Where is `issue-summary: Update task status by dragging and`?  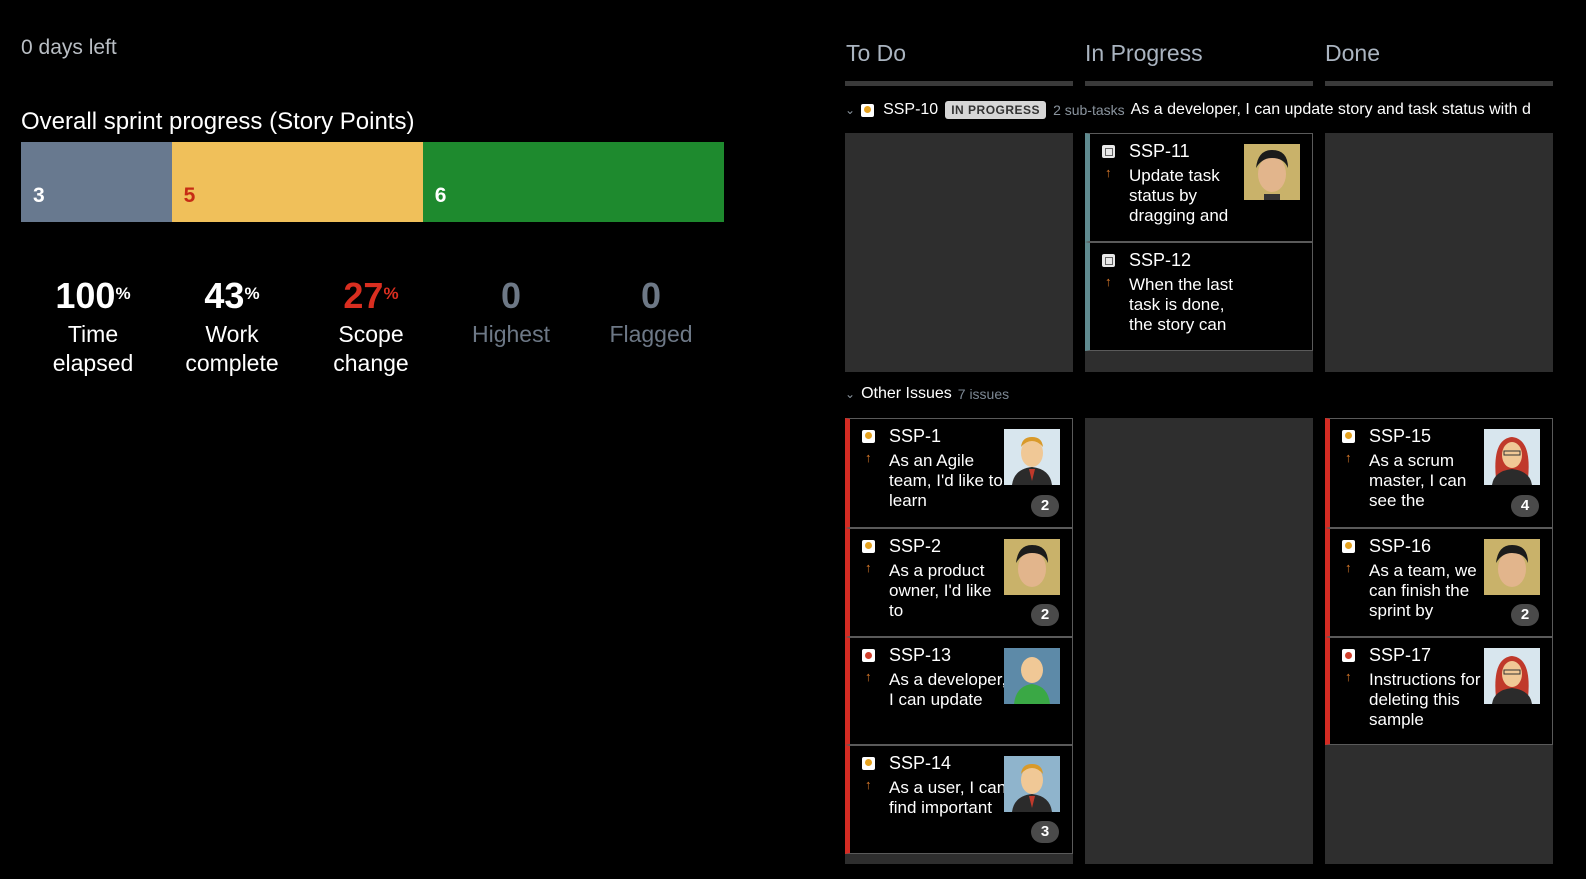 issue-summary: Update task status by dragging and is located at coordinates (1179, 195).